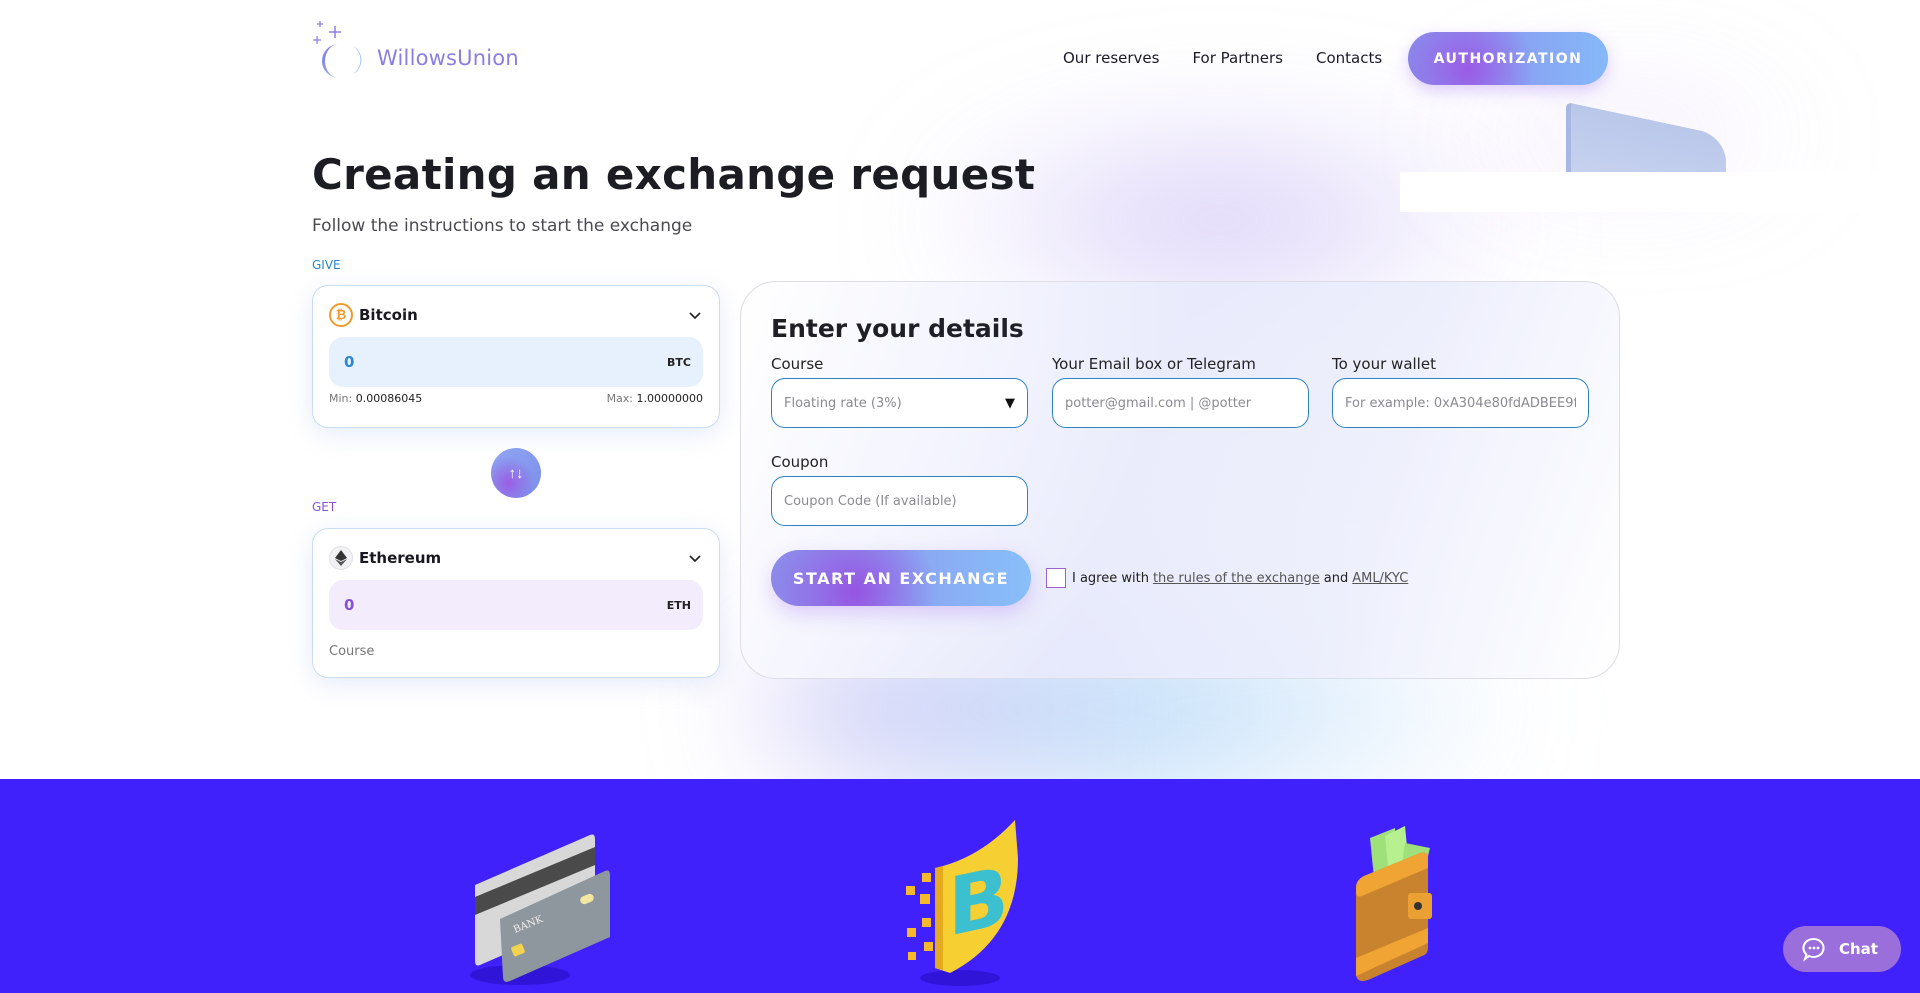 This screenshot has width=1920, height=993. What do you see at coordinates (1154, 364) in the screenshot?
I see `email-label: Your Email box or Telegram` at bounding box center [1154, 364].